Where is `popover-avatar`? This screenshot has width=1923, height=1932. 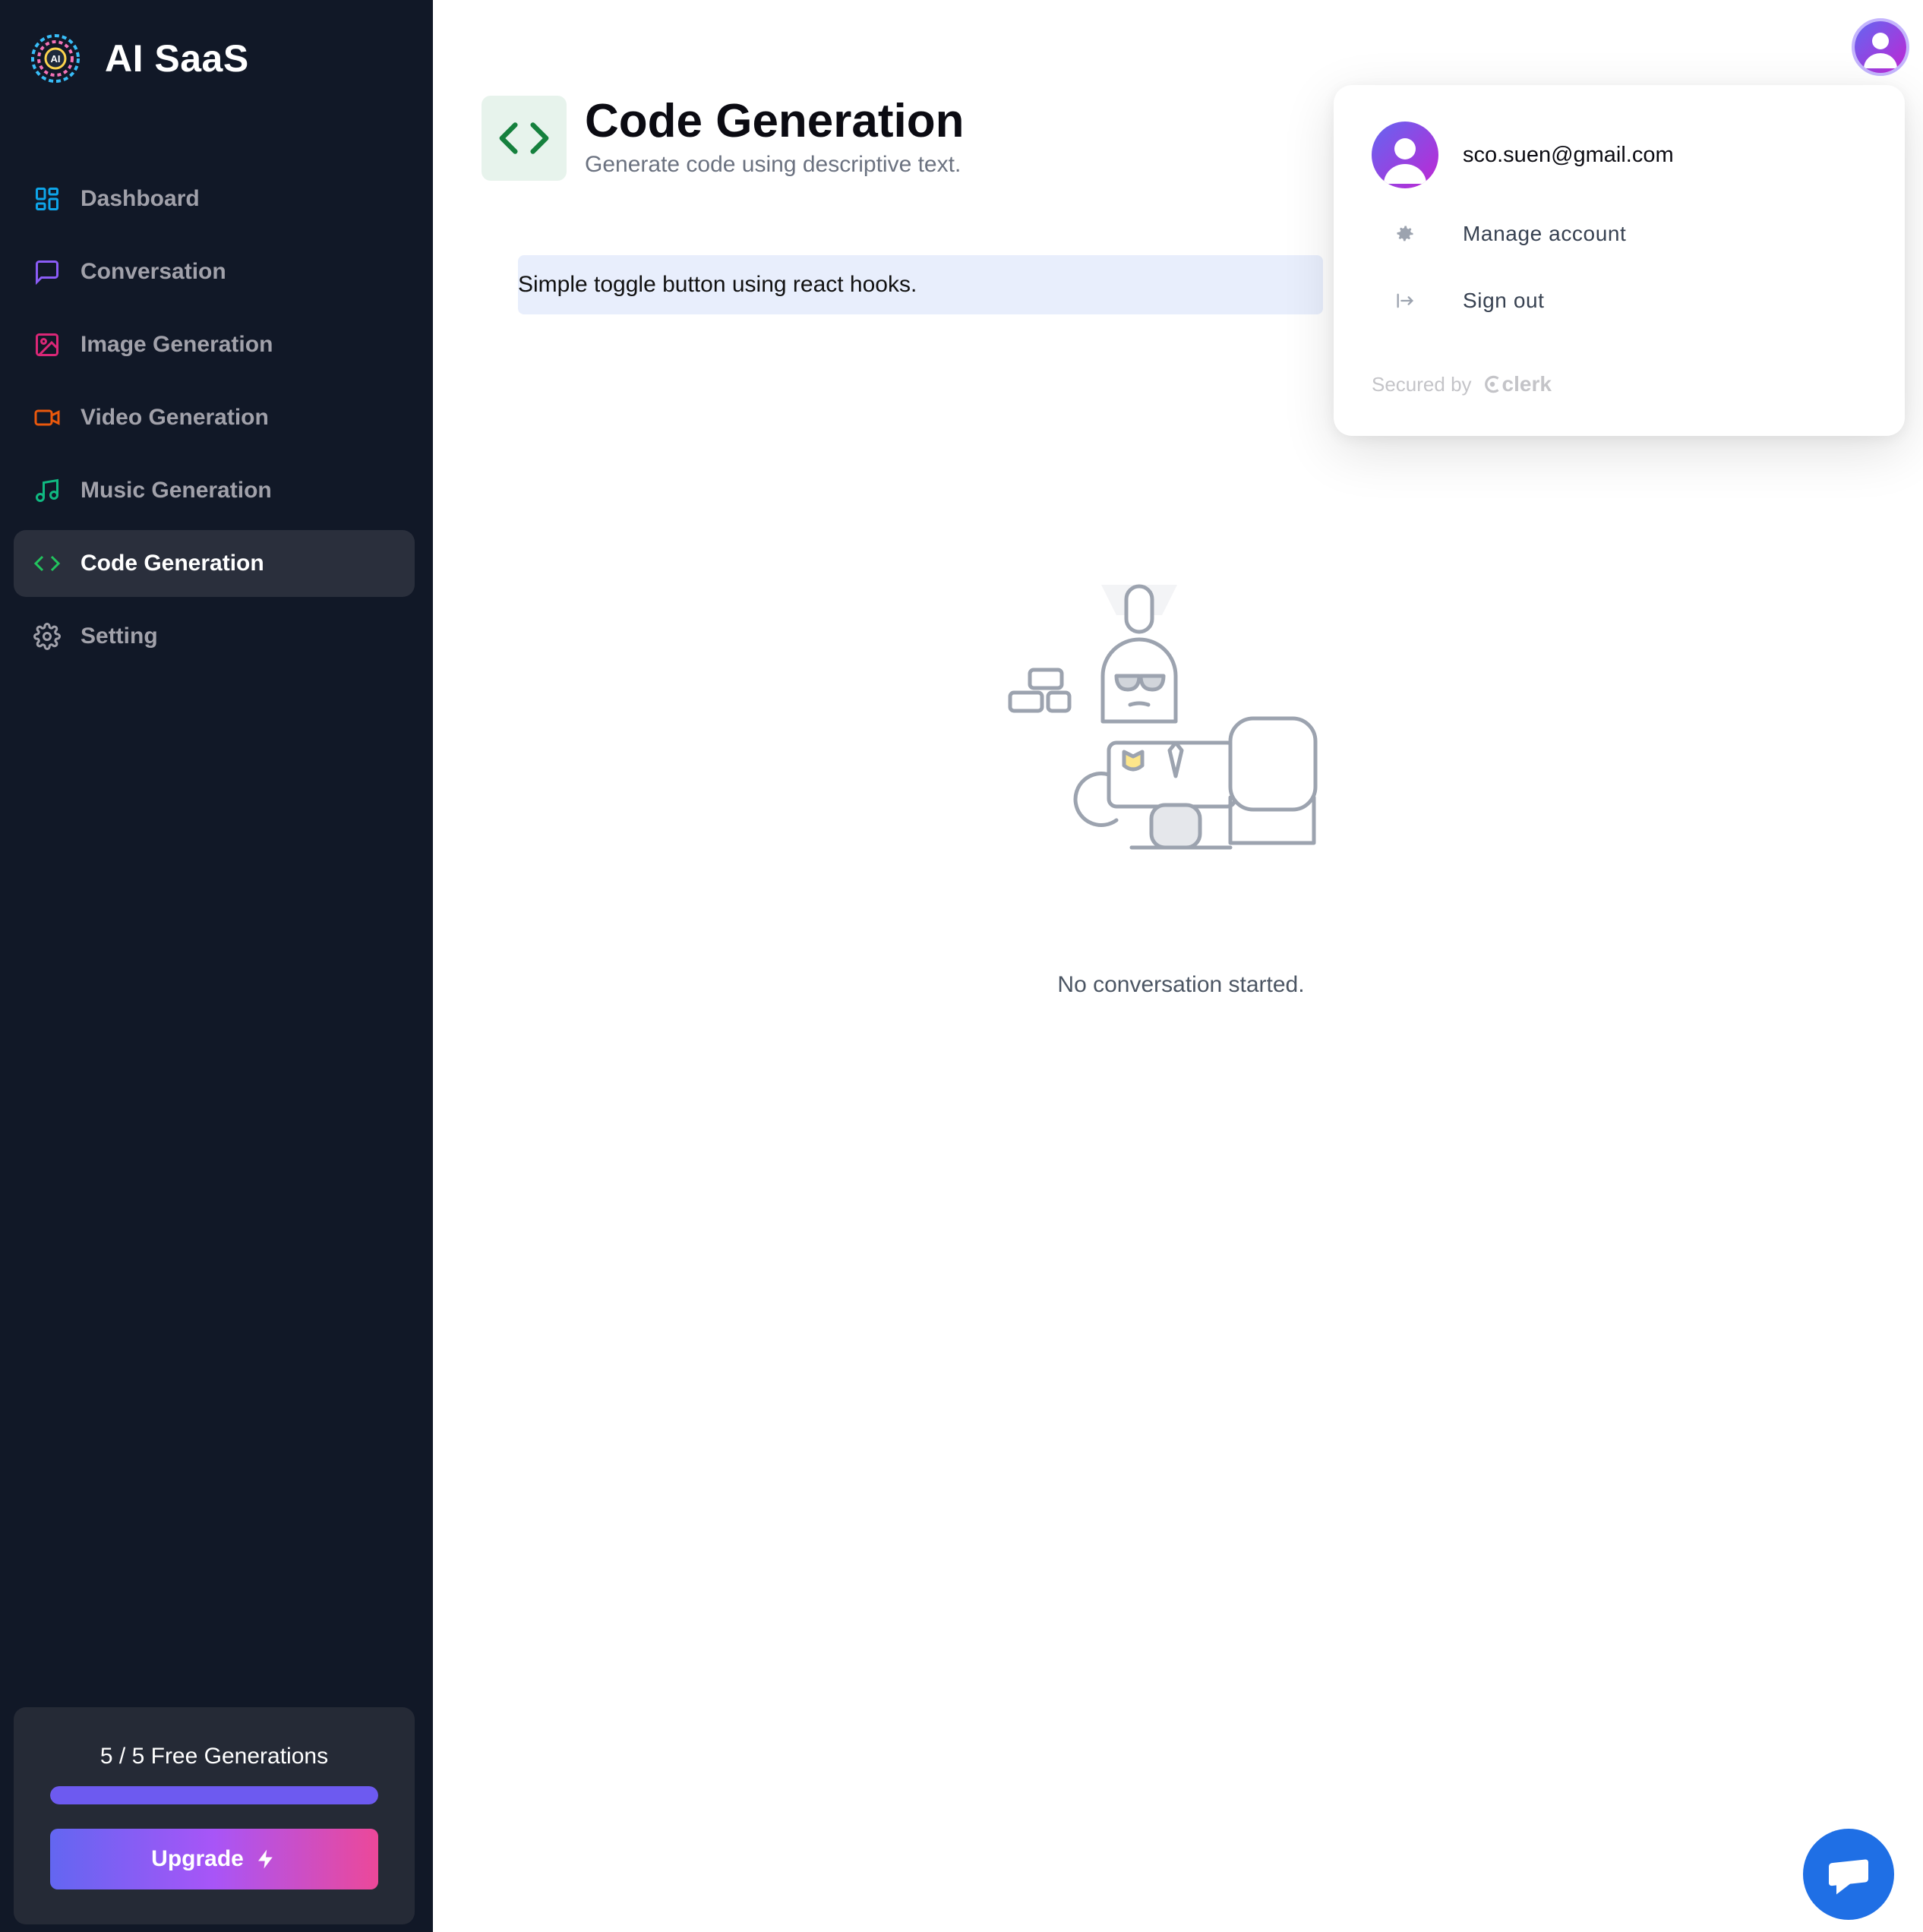 popover-avatar is located at coordinates (1405, 155).